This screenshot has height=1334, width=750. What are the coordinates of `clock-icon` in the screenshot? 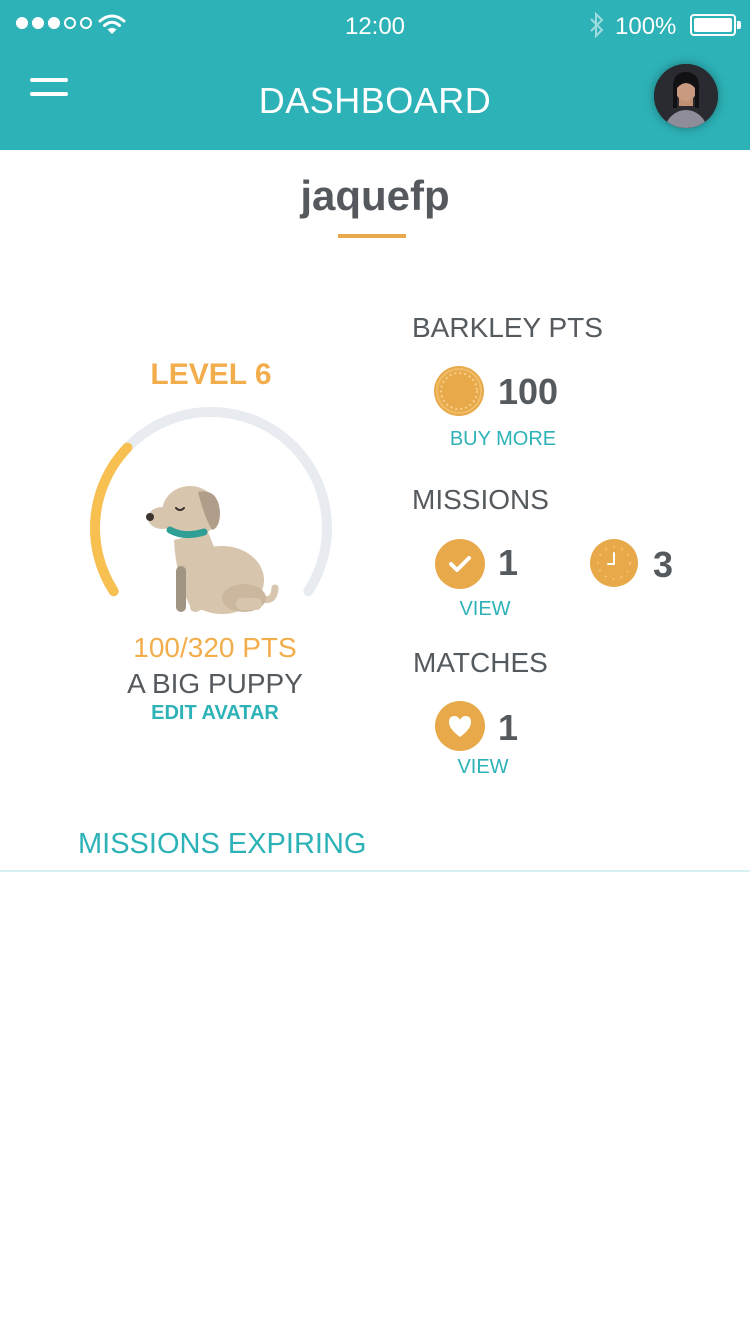 It's located at (614, 563).